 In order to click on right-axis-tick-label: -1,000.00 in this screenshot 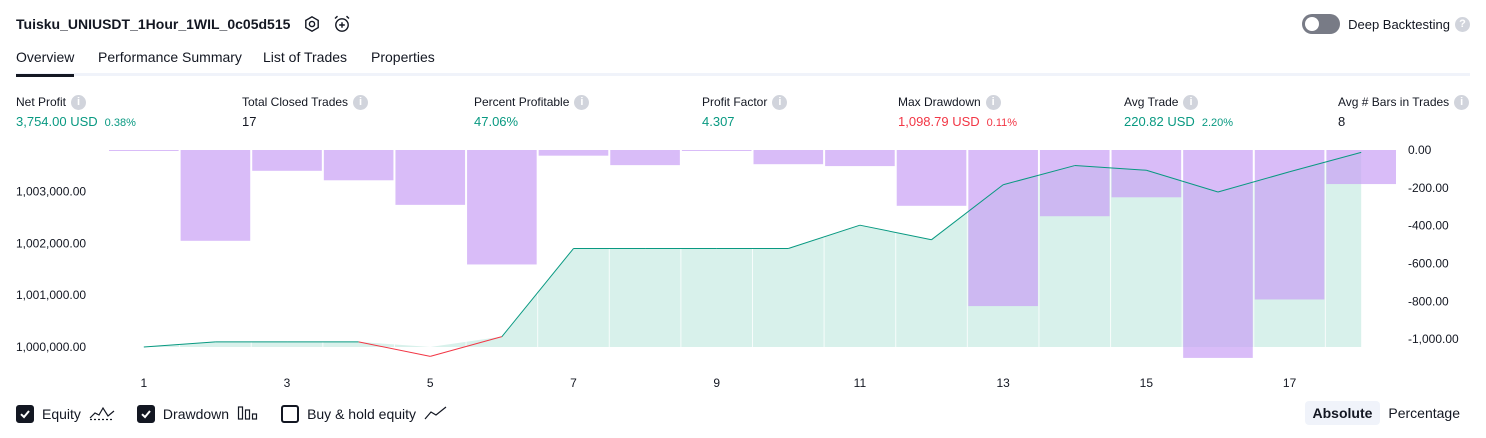, I will do `click(1433, 339)`.